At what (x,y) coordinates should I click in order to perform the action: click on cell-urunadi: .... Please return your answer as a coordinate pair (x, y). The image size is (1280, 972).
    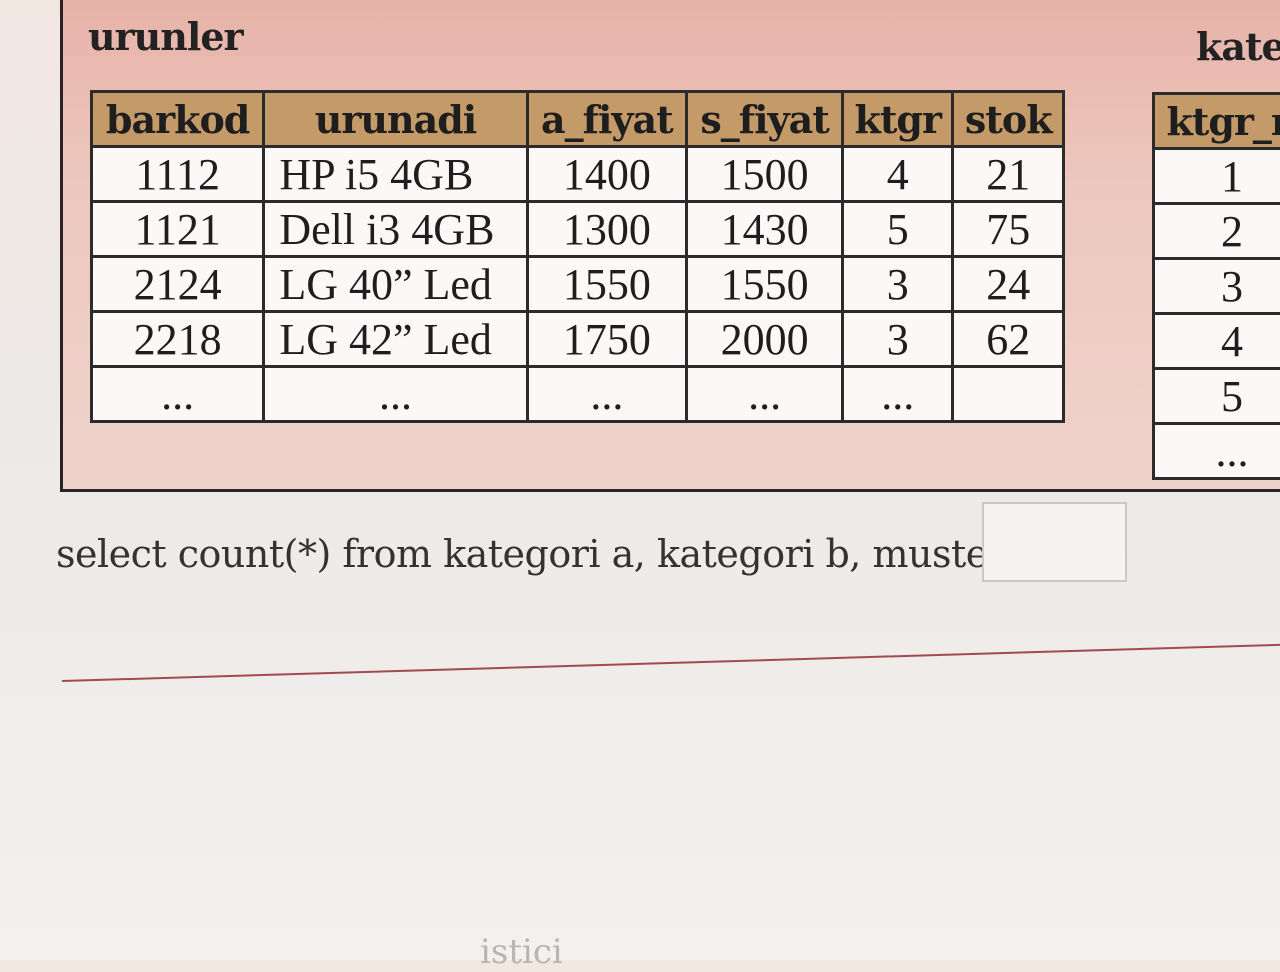
    Looking at the image, I should click on (395, 394).